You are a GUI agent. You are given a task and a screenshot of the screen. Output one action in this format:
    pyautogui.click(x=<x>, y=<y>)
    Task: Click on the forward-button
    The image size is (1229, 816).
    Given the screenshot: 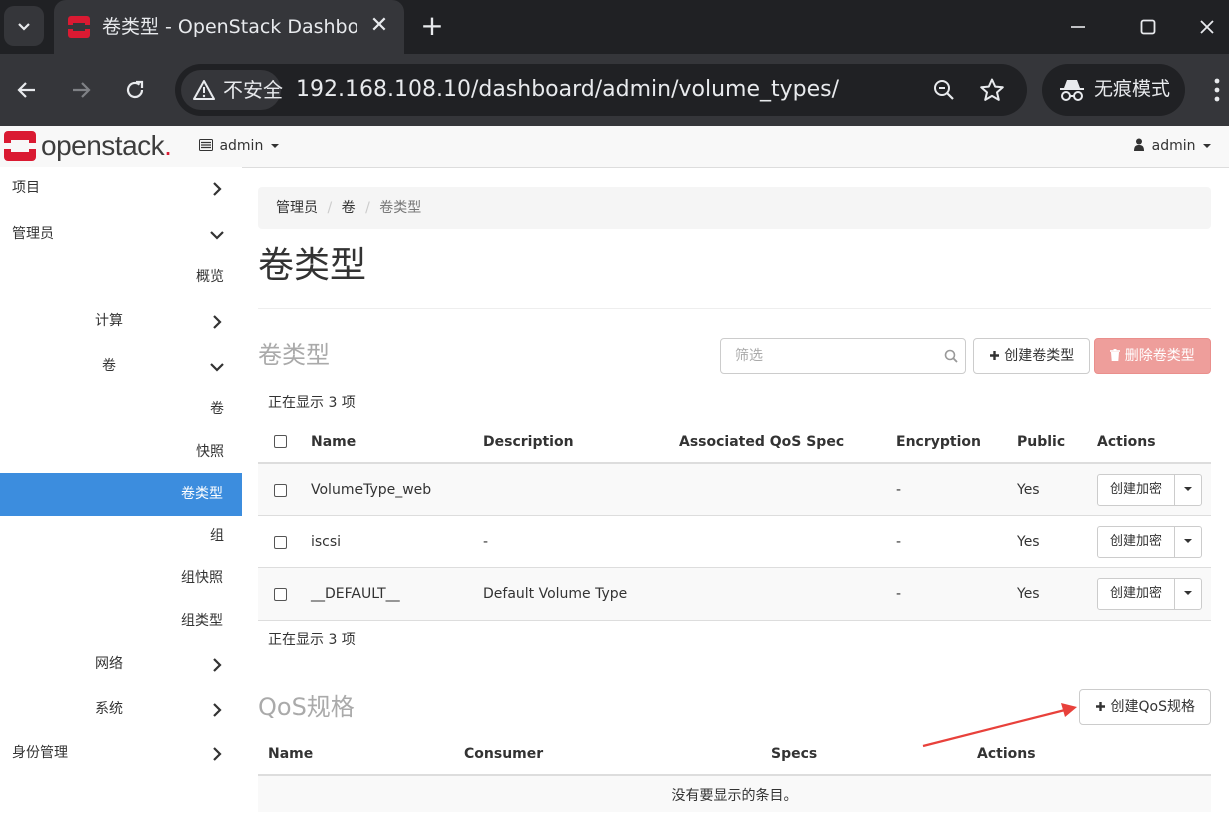 What is the action you would take?
    pyautogui.click(x=81, y=90)
    